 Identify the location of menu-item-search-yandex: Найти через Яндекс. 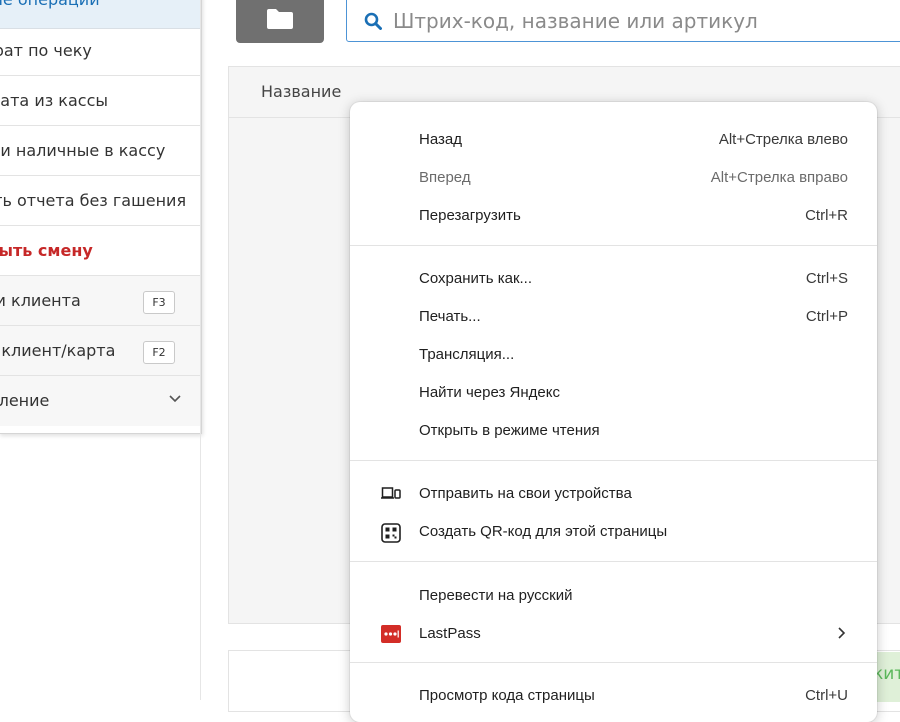
(613, 393).